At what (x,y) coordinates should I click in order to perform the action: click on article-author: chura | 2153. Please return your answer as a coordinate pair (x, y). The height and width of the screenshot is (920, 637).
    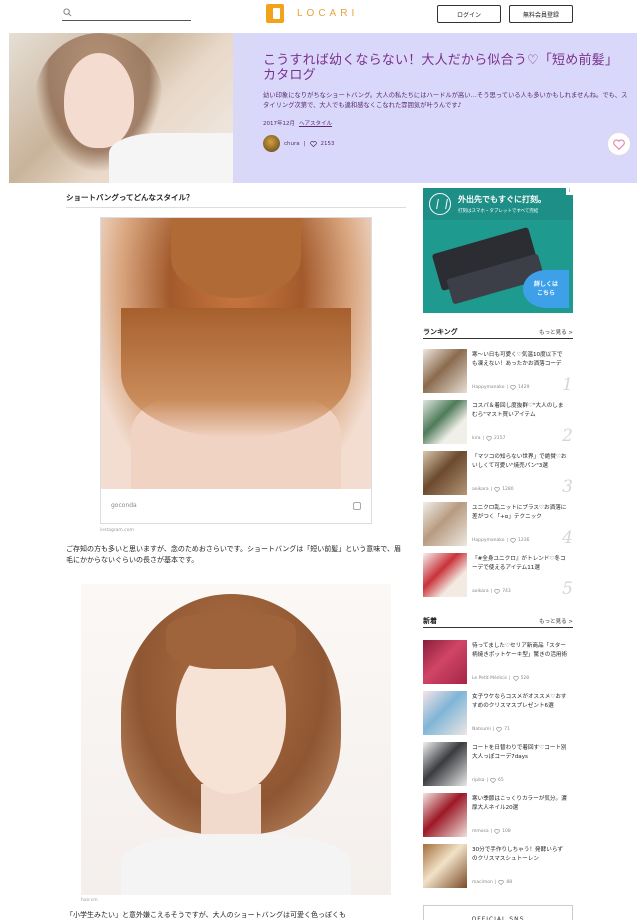
    Looking at the image, I should click on (299, 143).